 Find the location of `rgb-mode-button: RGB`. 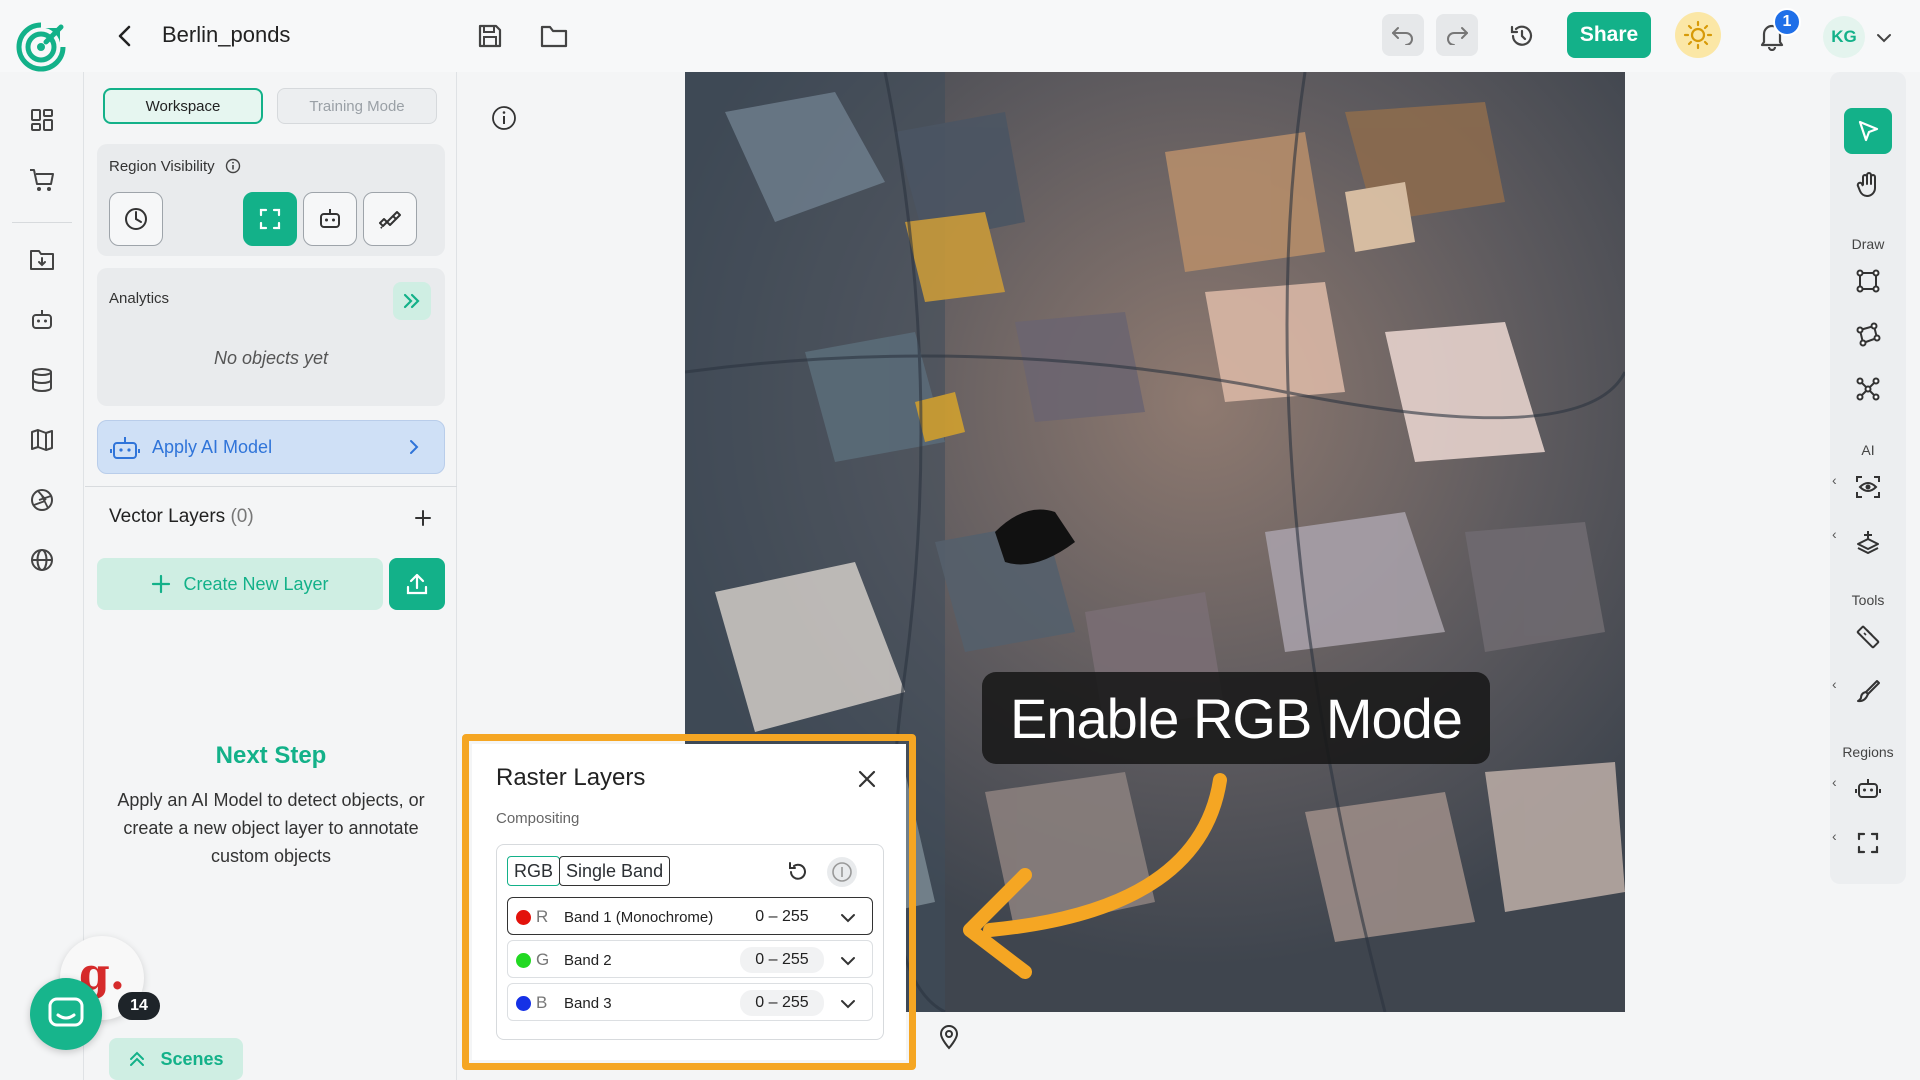

rgb-mode-button: RGB is located at coordinates (534, 871).